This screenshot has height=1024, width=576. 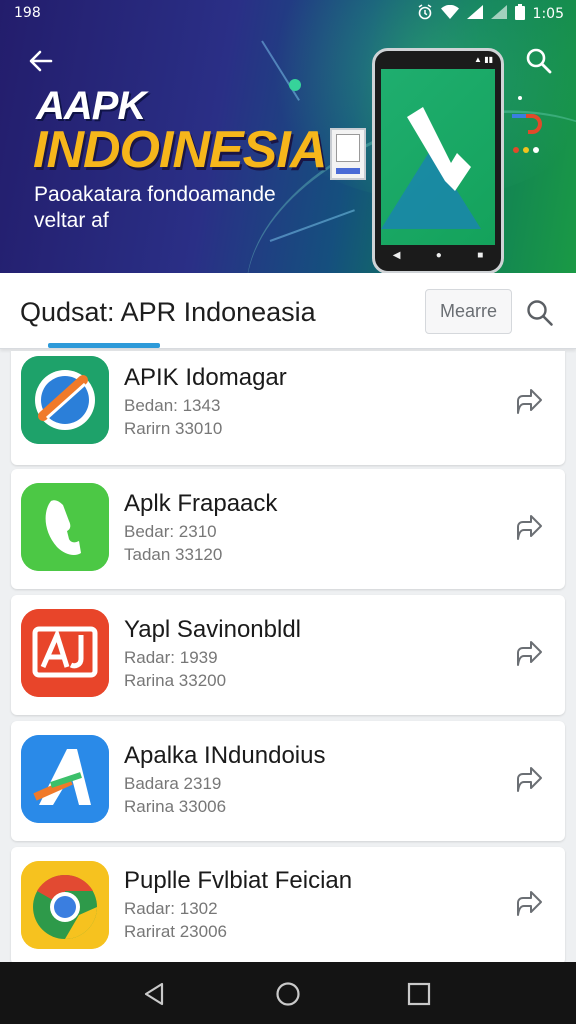 What do you see at coordinates (468, 311) in the screenshot?
I see `more-button: Mearre` at bounding box center [468, 311].